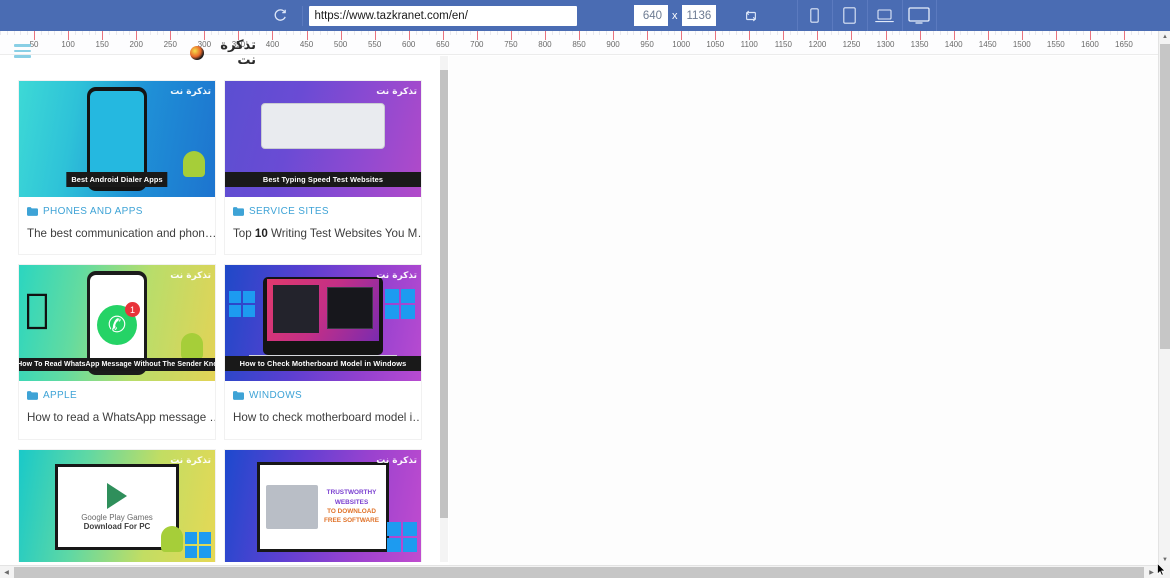 The image size is (1170, 579). I want to click on preview-vertical-scrollbar, so click(444, 309).